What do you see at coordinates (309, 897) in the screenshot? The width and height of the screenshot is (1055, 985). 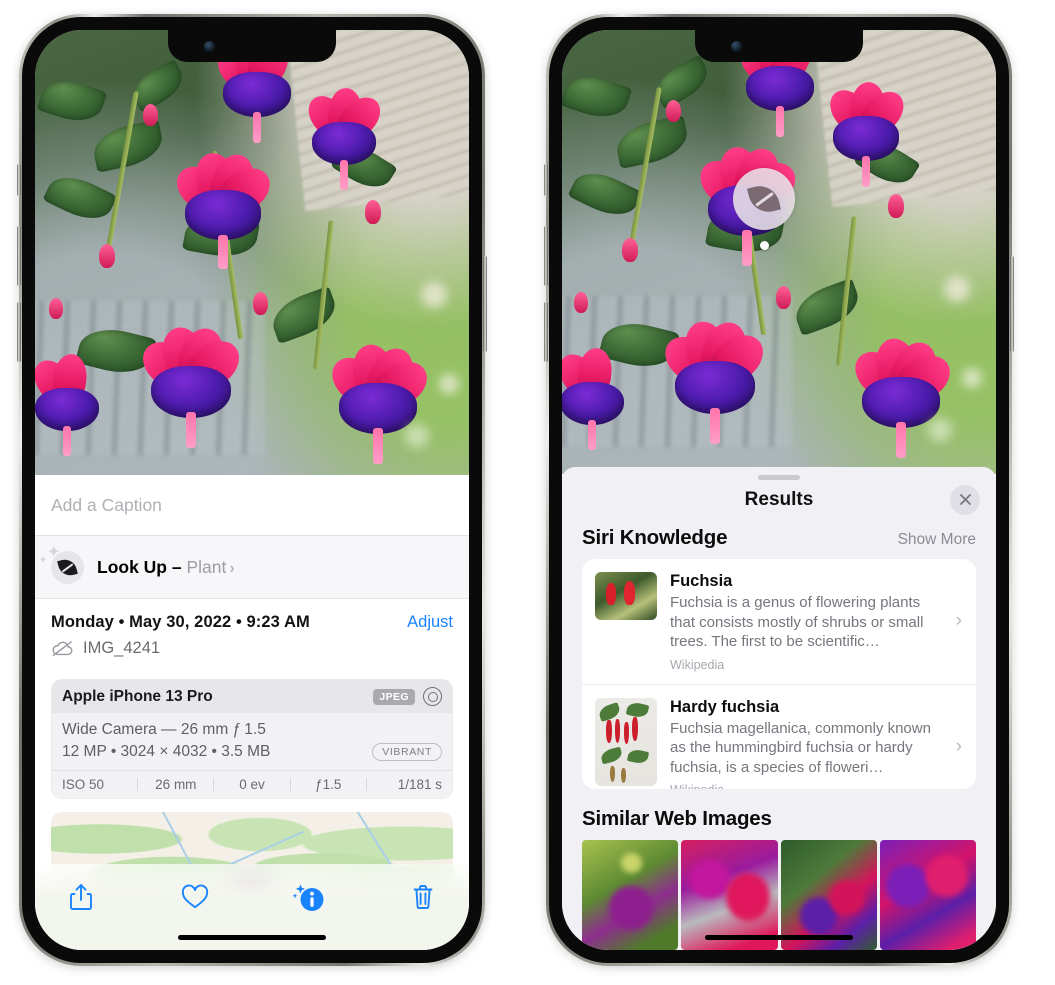 I see `info-sparkle-icon` at bounding box center [309, 897].